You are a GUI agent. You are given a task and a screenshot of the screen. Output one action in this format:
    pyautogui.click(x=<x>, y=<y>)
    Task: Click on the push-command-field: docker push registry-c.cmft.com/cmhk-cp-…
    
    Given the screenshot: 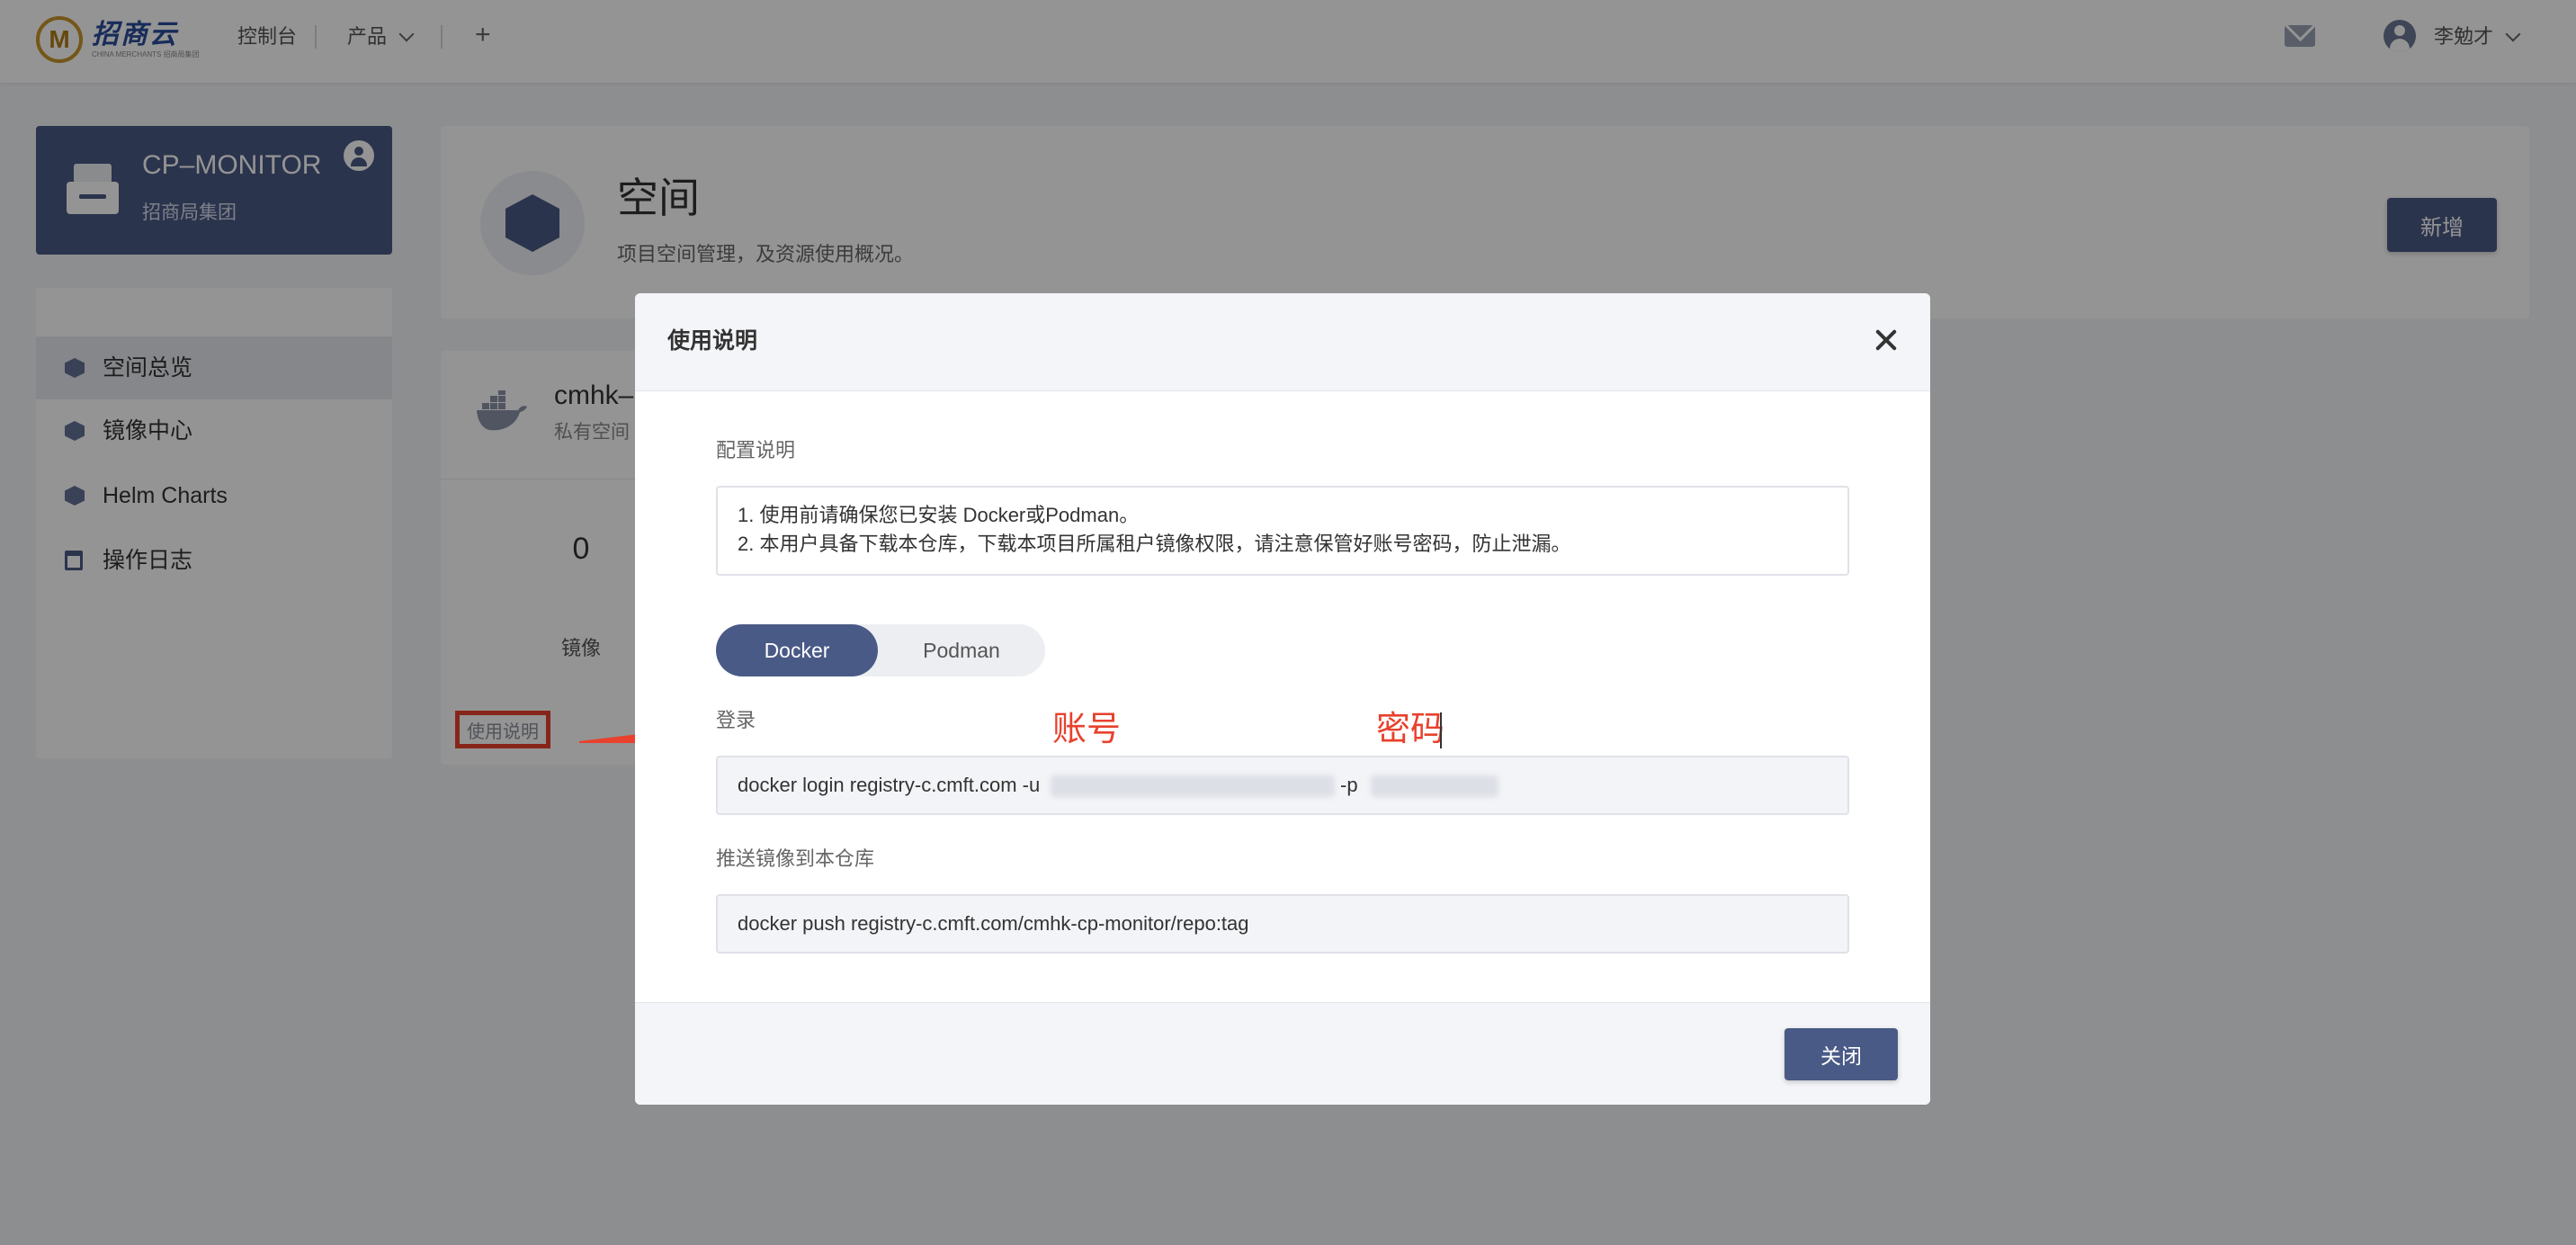 What is the action you would take?
    pyautogui.click(x=1282, y=924)
    